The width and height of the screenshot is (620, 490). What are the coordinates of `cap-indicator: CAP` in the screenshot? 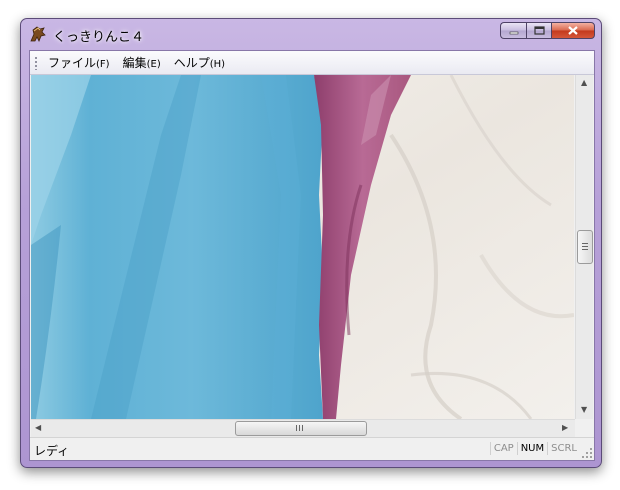 It's located at (503, 448).